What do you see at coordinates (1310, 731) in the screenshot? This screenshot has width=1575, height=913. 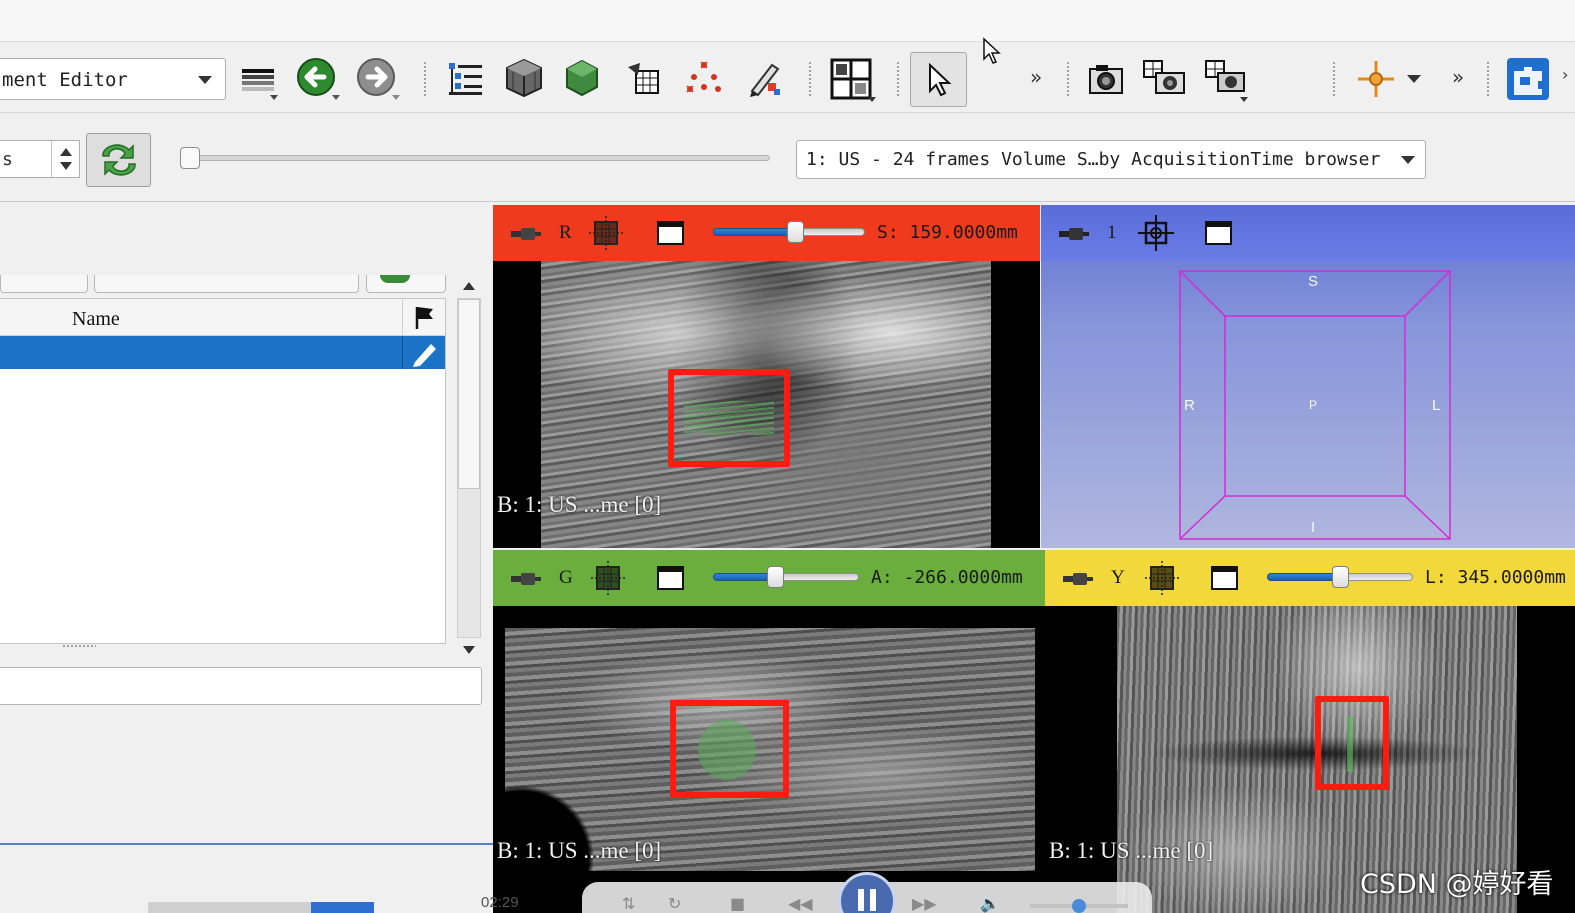 I see `yellow-slice-view: Y L: 345.0000mm B: 1: US ...me [0]` at bounding box center [1310, 731].